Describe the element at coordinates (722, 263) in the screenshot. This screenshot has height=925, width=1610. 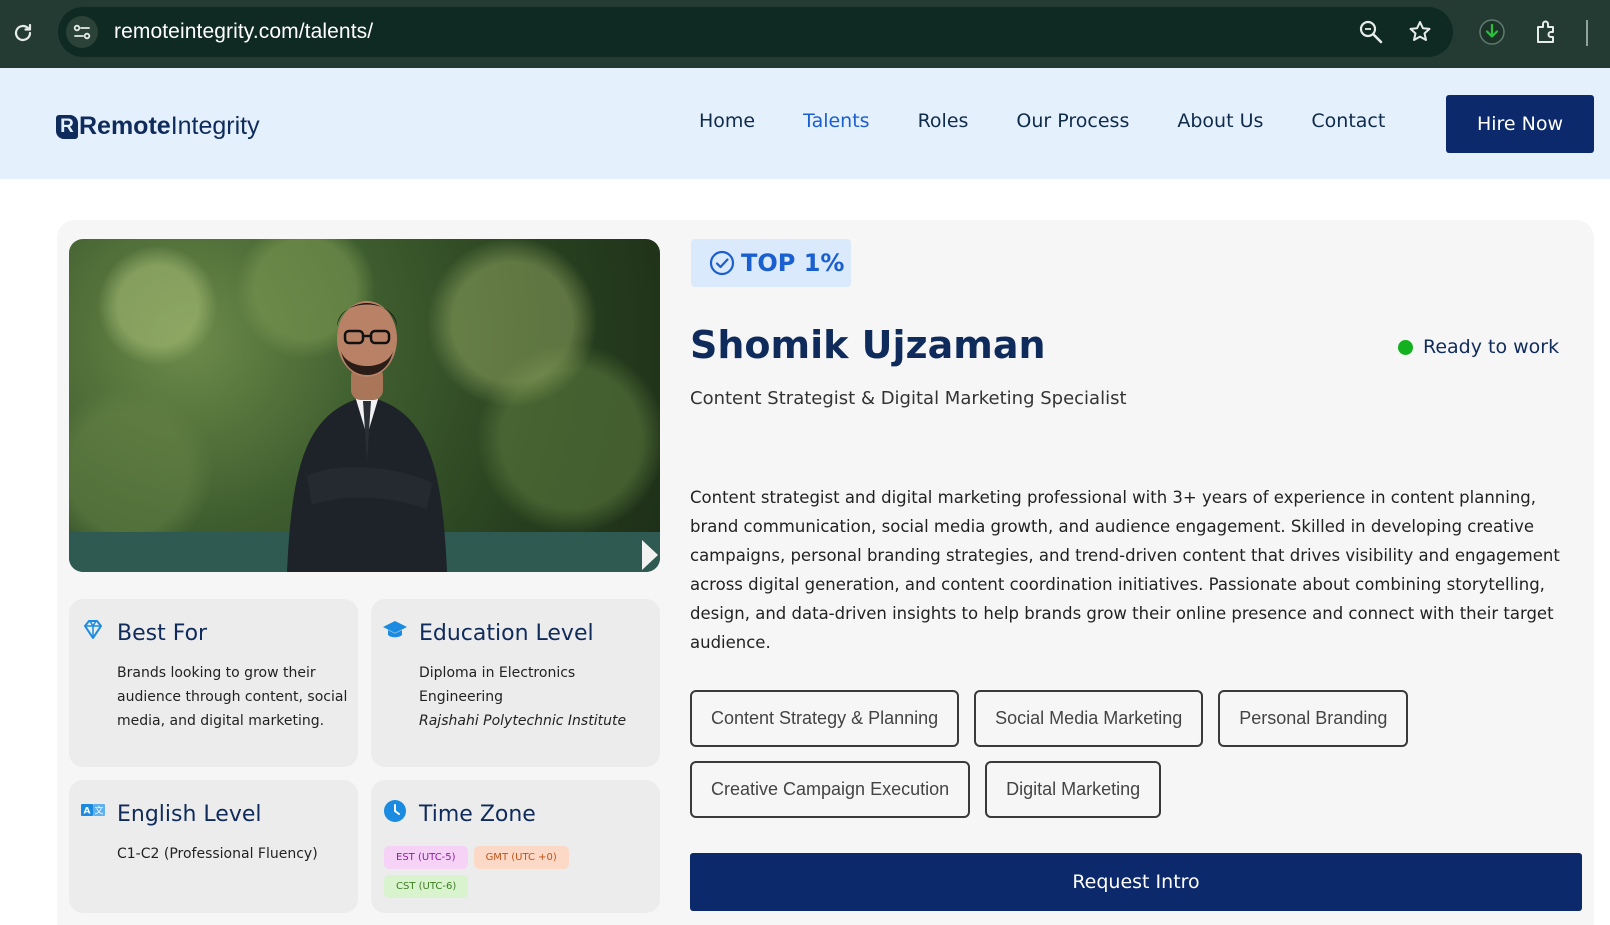
I see `check-circle-icon` at that location.